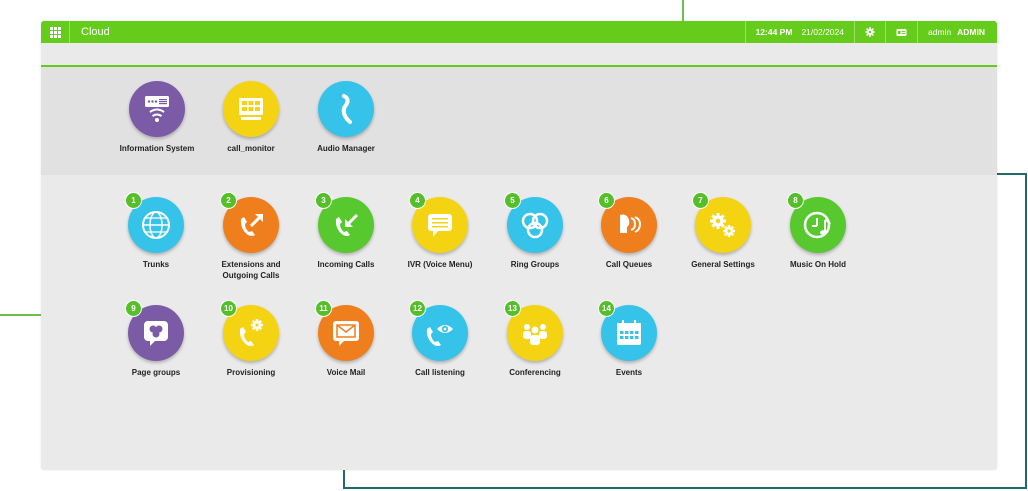 Image resolution: width=1028 pixels, height=491 pixels. What do you see at coordinates (818, 264) in the screenshot?
I see `module-label: Music On Hold` at bounding box center [818, 264].